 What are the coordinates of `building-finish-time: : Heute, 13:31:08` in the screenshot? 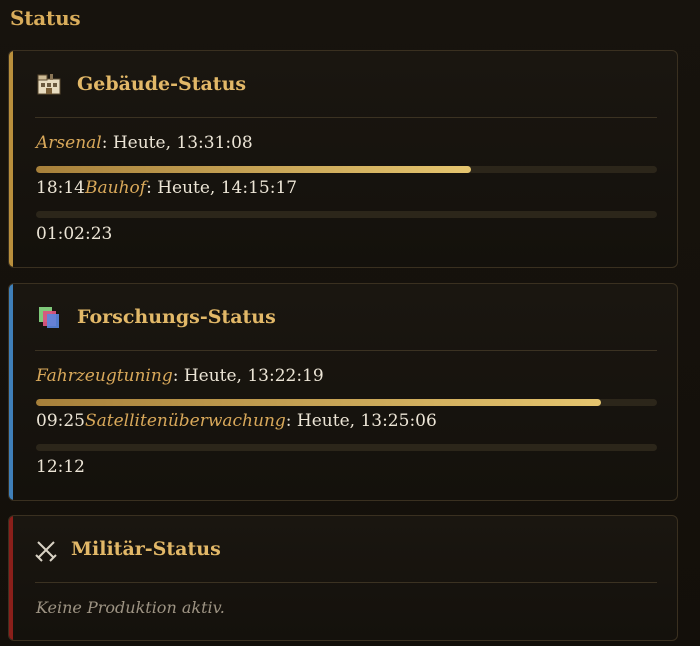 It's located at (177, 143).